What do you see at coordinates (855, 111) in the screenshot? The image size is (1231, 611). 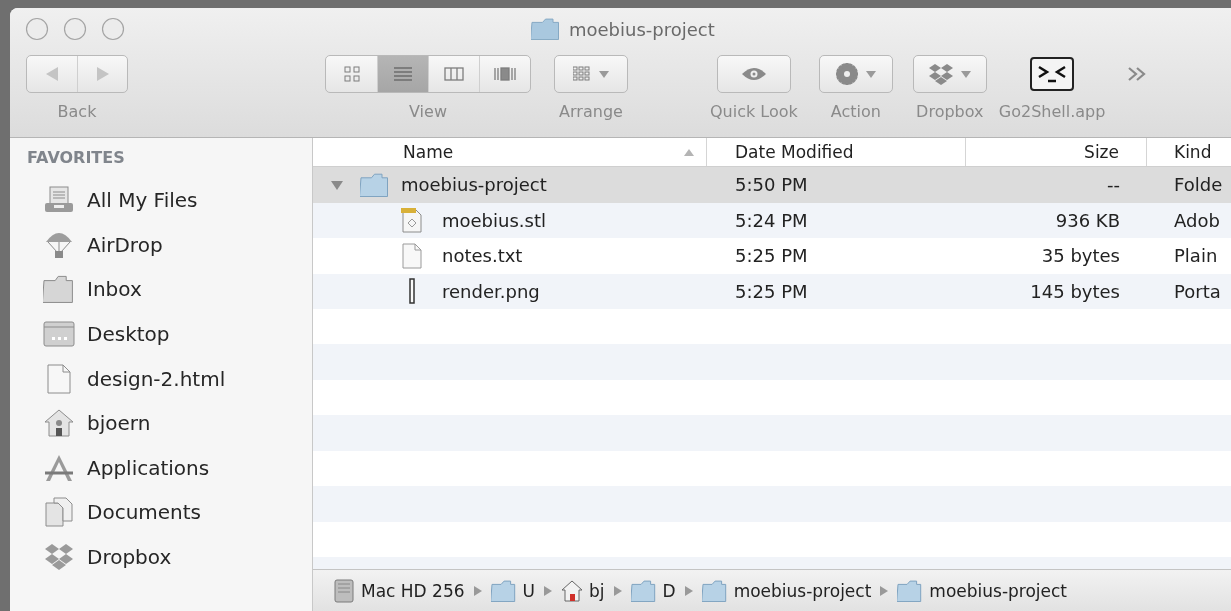 I see `toolbar-label: Action` at bounding box center [855, 111].